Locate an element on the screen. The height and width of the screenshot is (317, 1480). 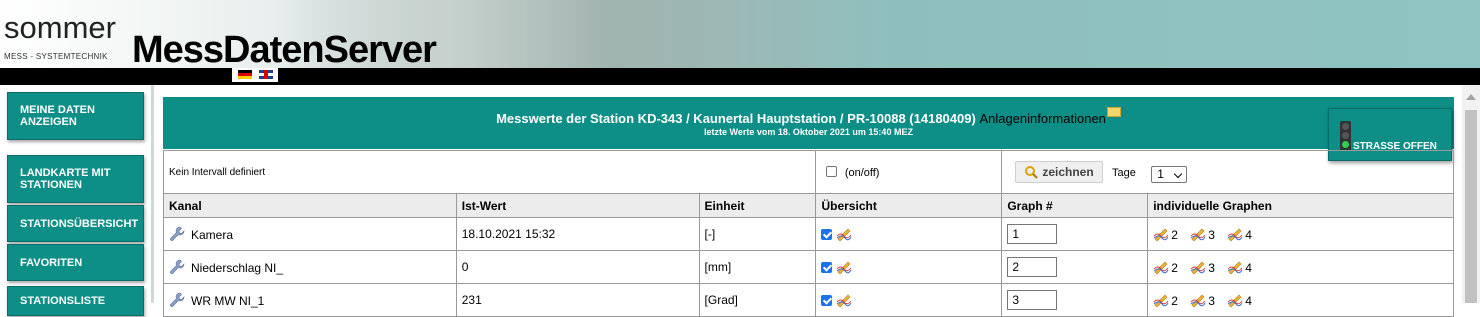
draw-button-label: zeichnen is located at coordinates (1068, 172).